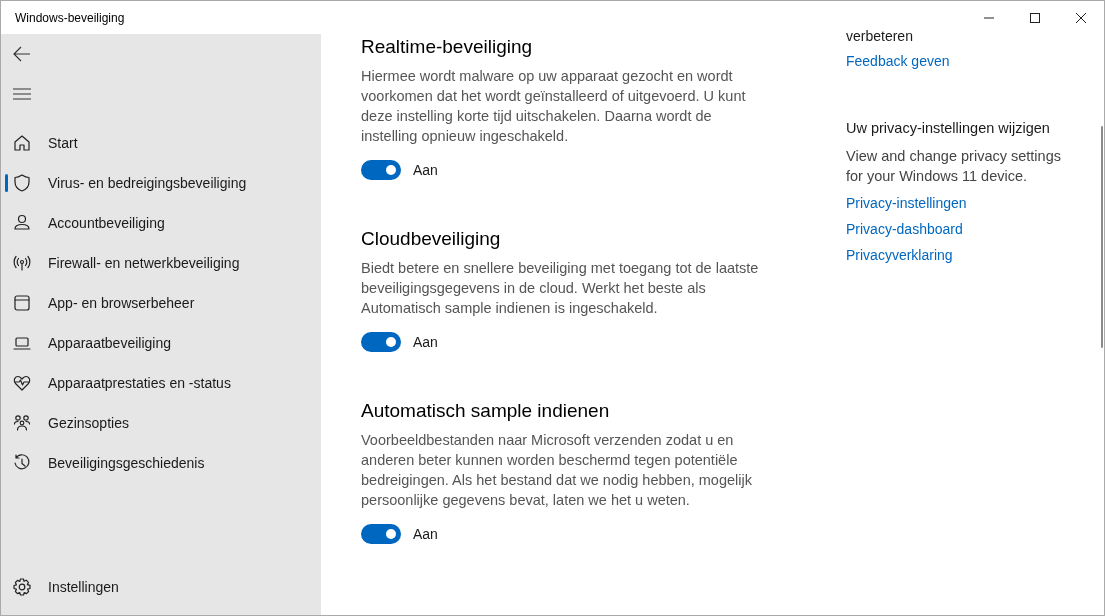 The width and height of the screenshot is (1105, 616). Describe the element at coordinates (554, 106) in the screenshot. I see `section-description: Hiermee wordt malware op uw apparaat gezocht en wordt voorkomen dat het wordt geïnstalleerd of uitgevoerd. U kunt deze instelling korte tijd uitschakelen. Daarna wordt de instelling opnieuw ingeschakeld.` at that location.